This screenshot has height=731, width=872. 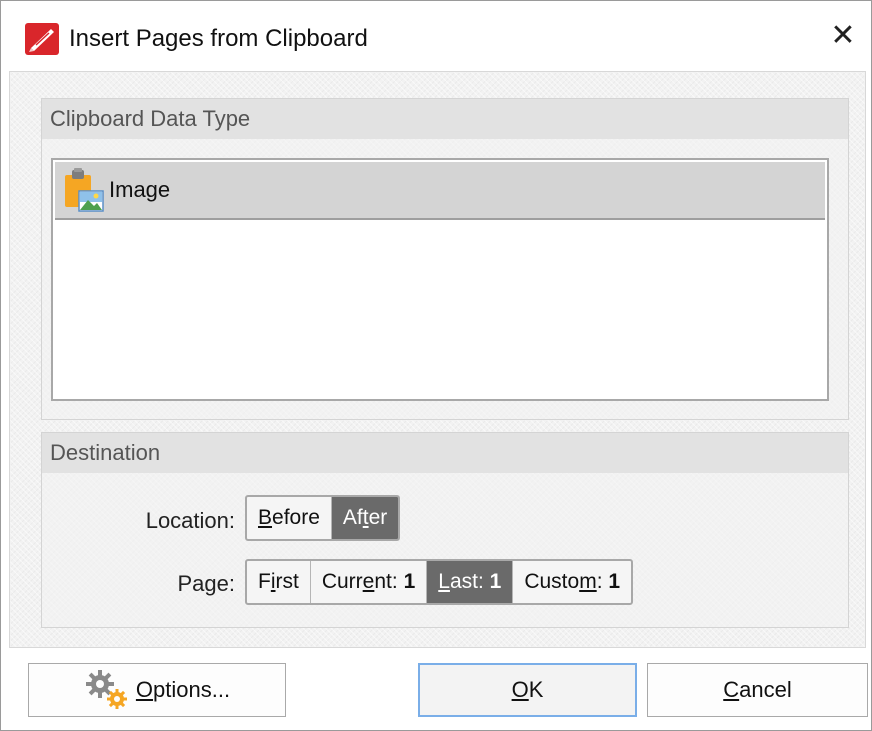 What do you see at coordinates (206, 583) in the screenshot?
I see `page-label: Page:` at bounding box center [206, 583].